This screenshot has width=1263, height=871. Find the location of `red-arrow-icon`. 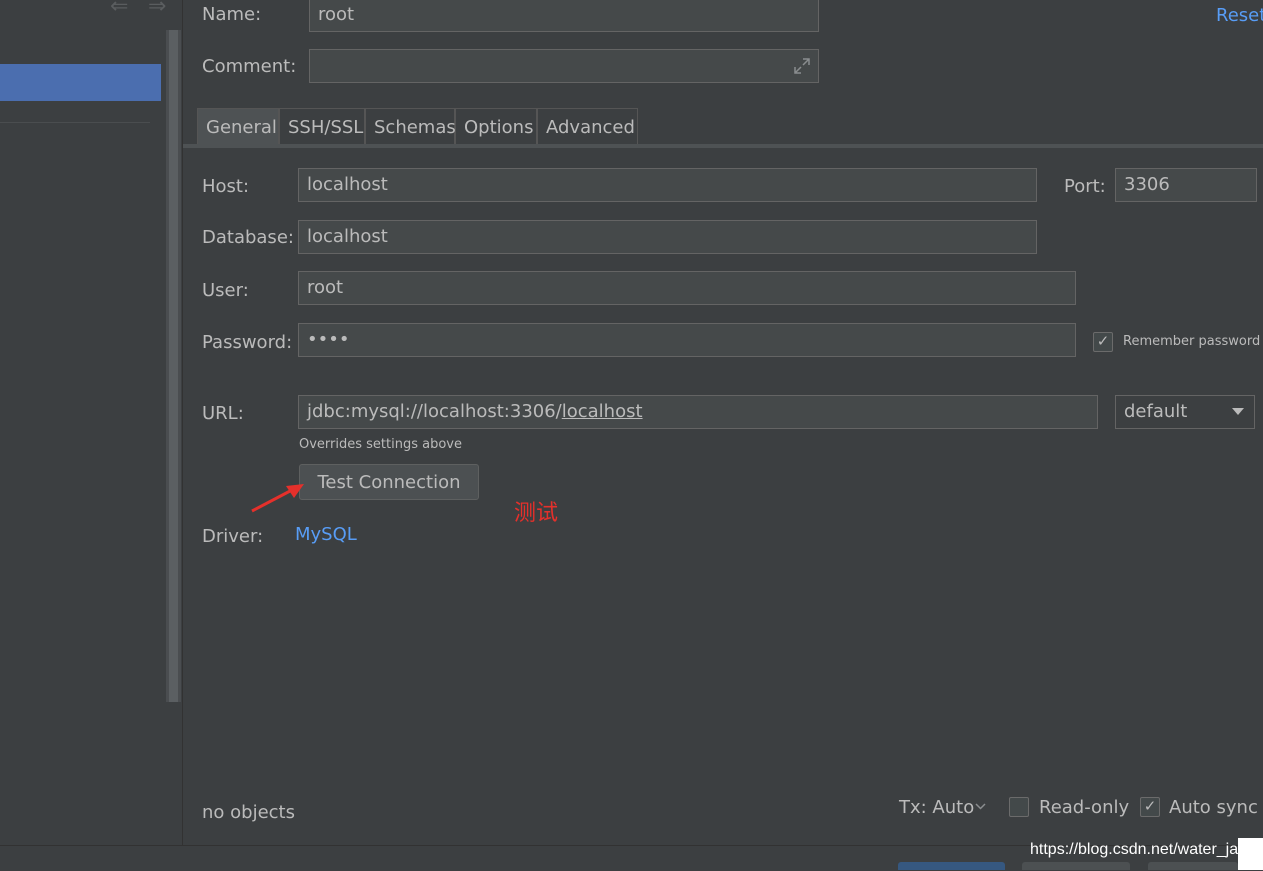

red-arrow-icon is located at coordinates (277, 498).